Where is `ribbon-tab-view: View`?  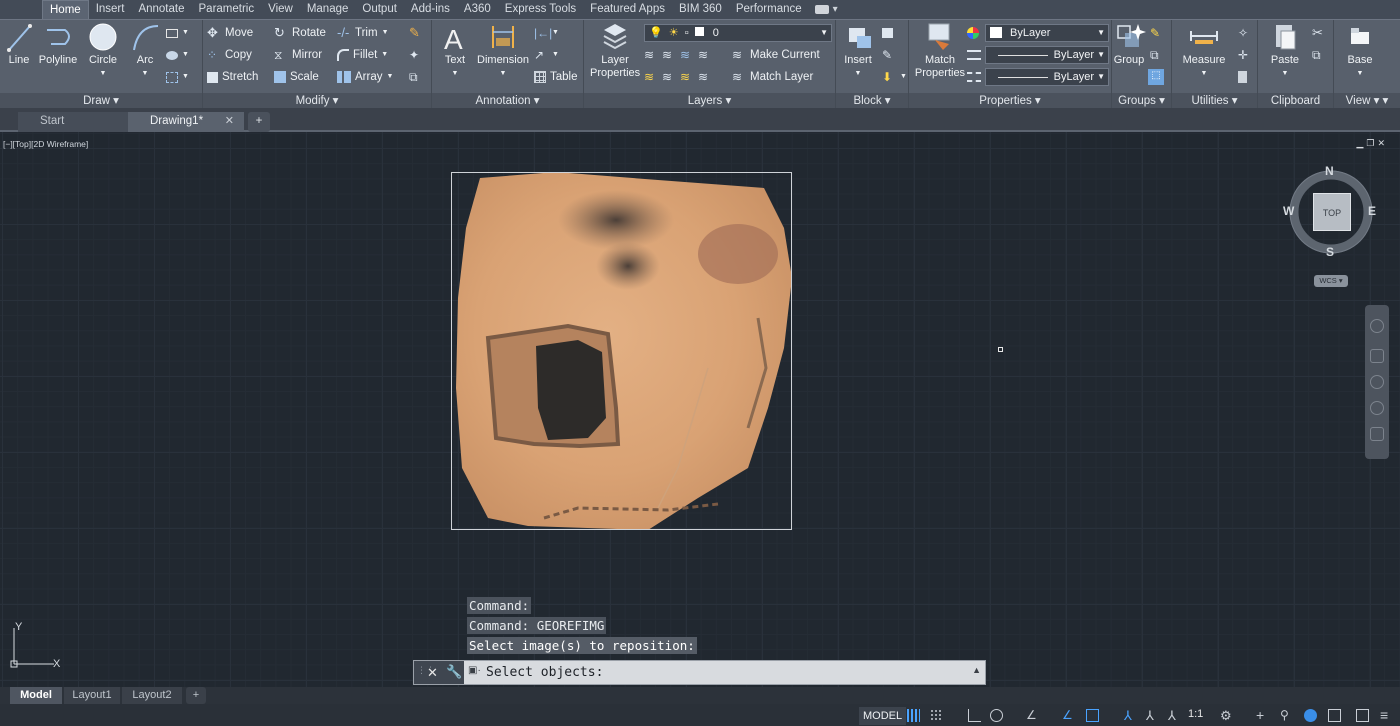
ribbon-tab-view: View is located at coordinates (280, 9).